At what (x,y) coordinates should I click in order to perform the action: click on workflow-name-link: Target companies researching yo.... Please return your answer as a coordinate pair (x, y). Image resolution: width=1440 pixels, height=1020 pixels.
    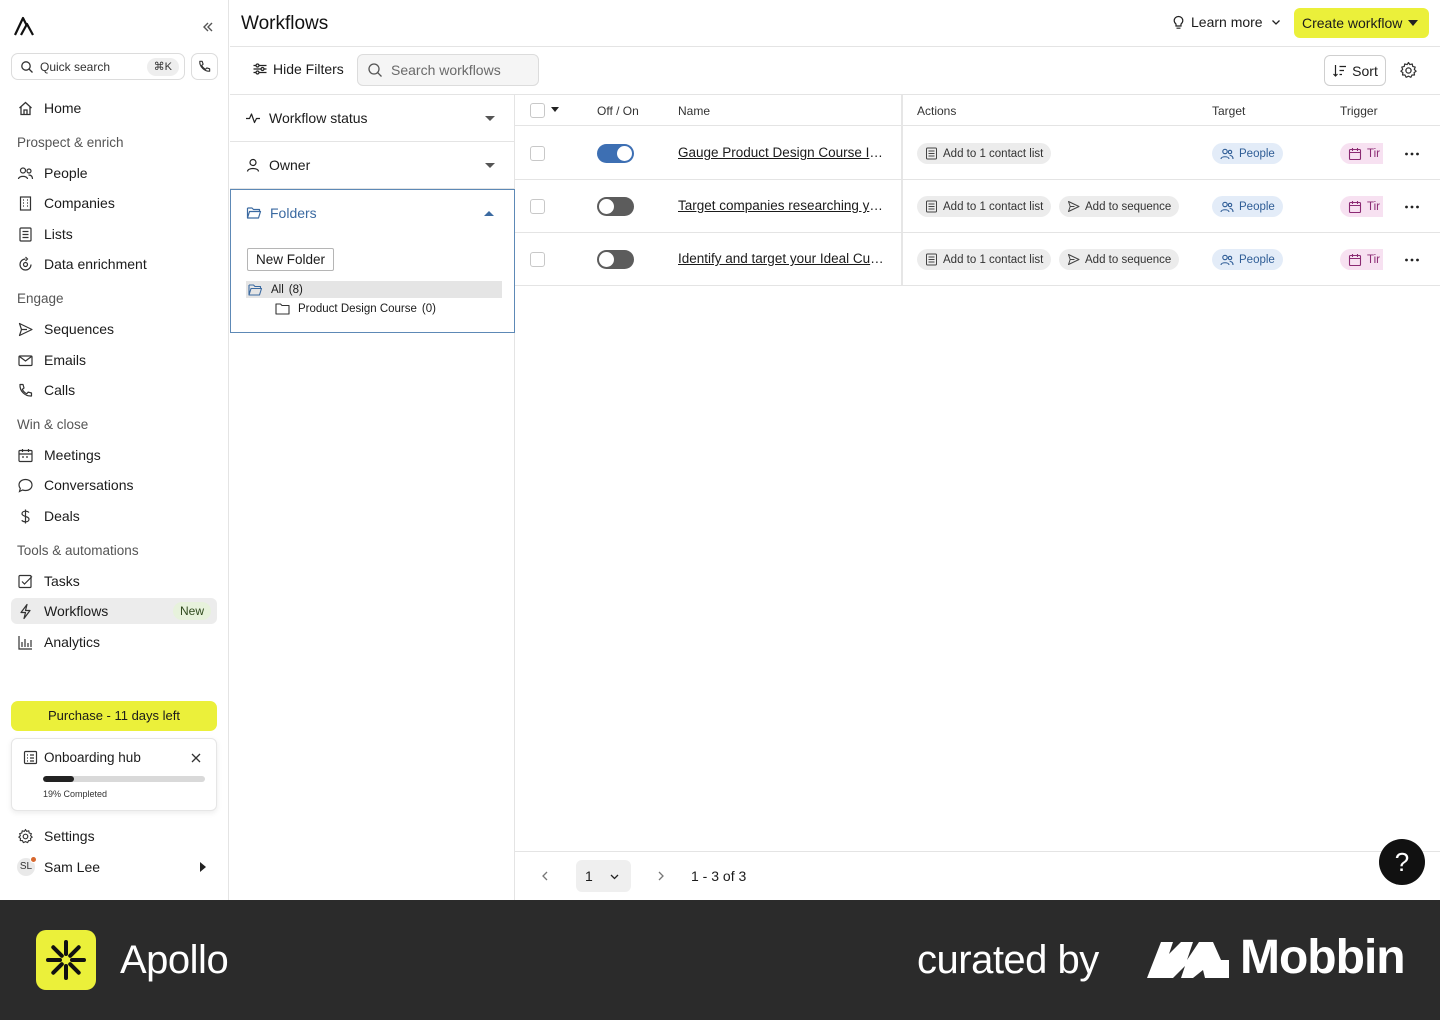
    Looking at the image, I should click on (783, 205).